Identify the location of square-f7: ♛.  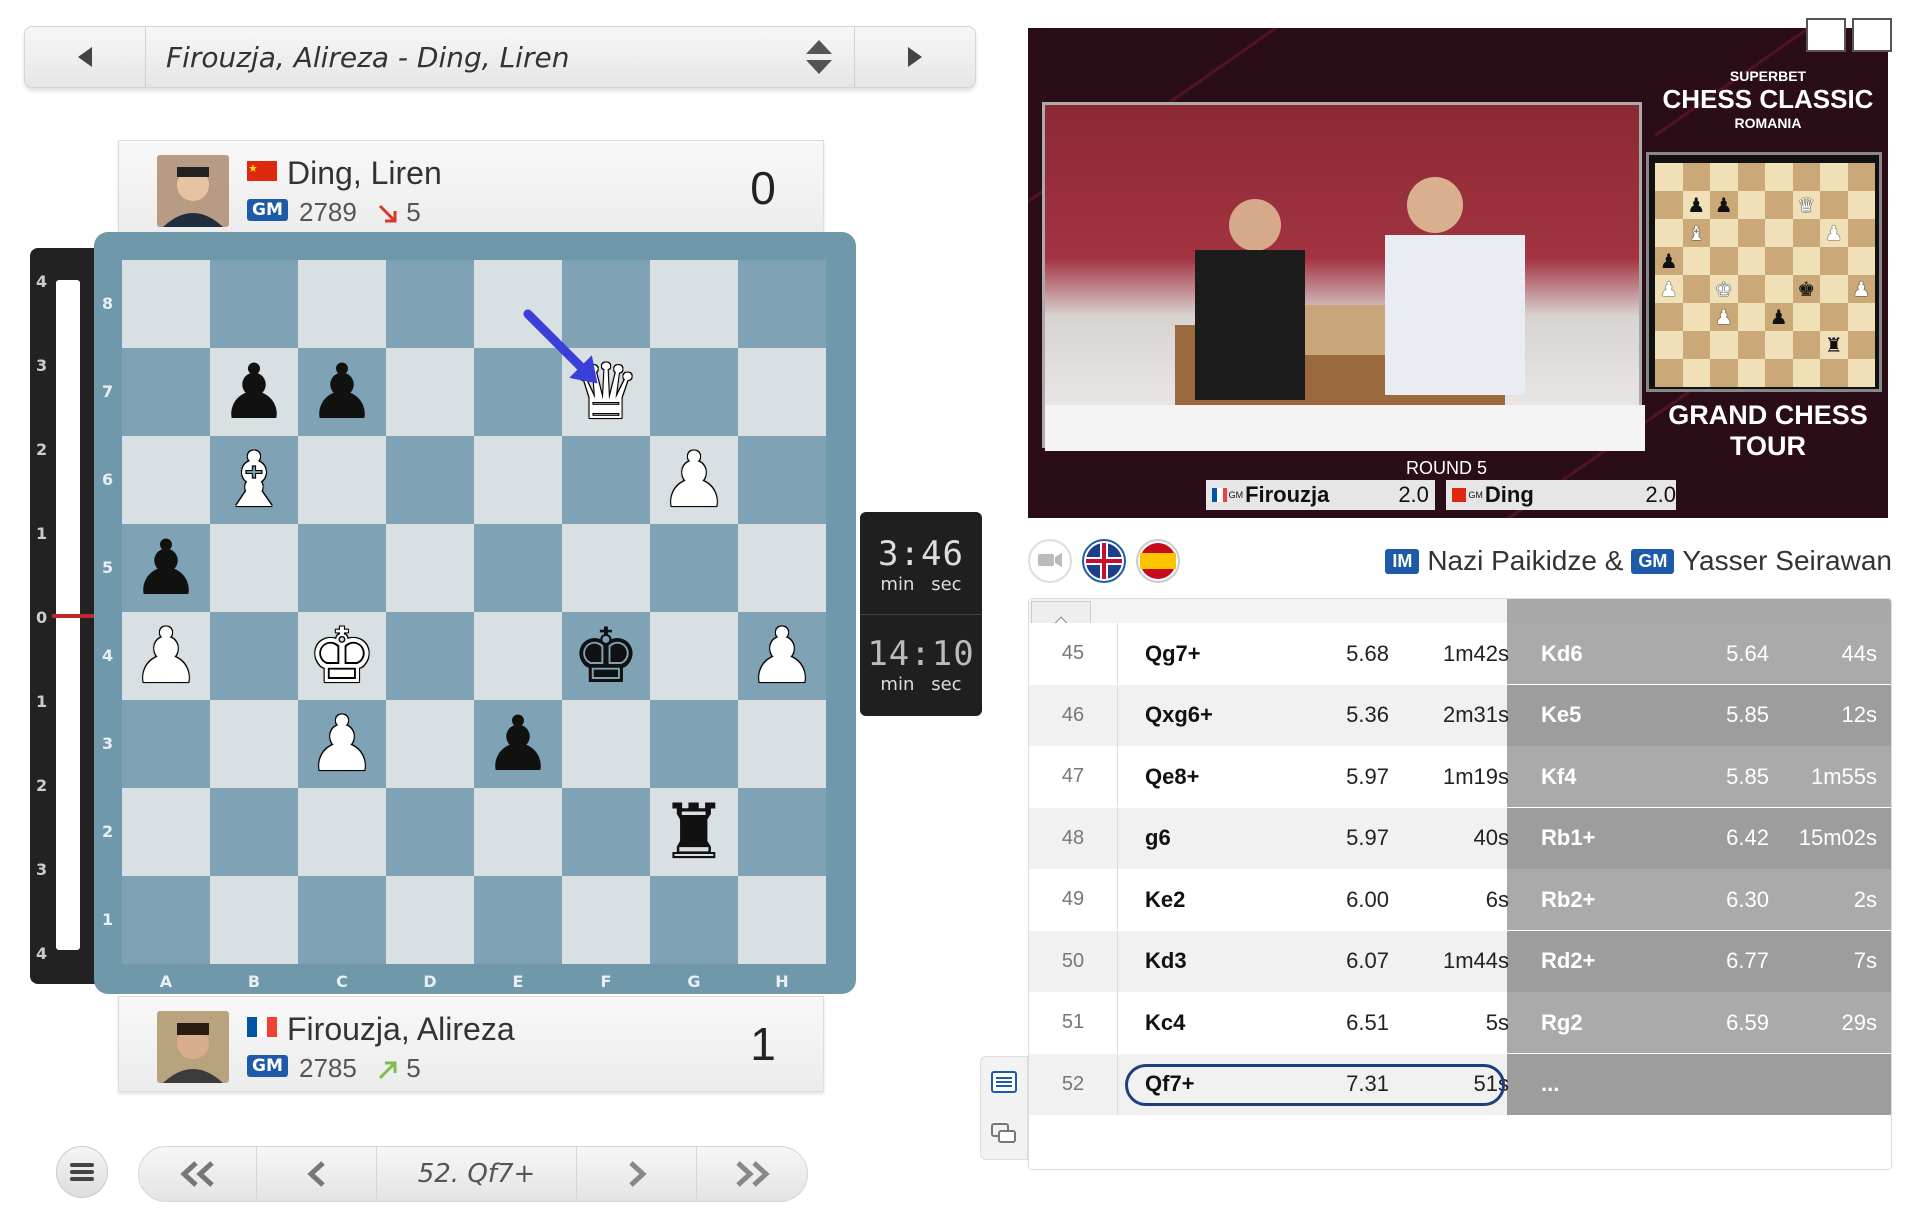
(606, 392).